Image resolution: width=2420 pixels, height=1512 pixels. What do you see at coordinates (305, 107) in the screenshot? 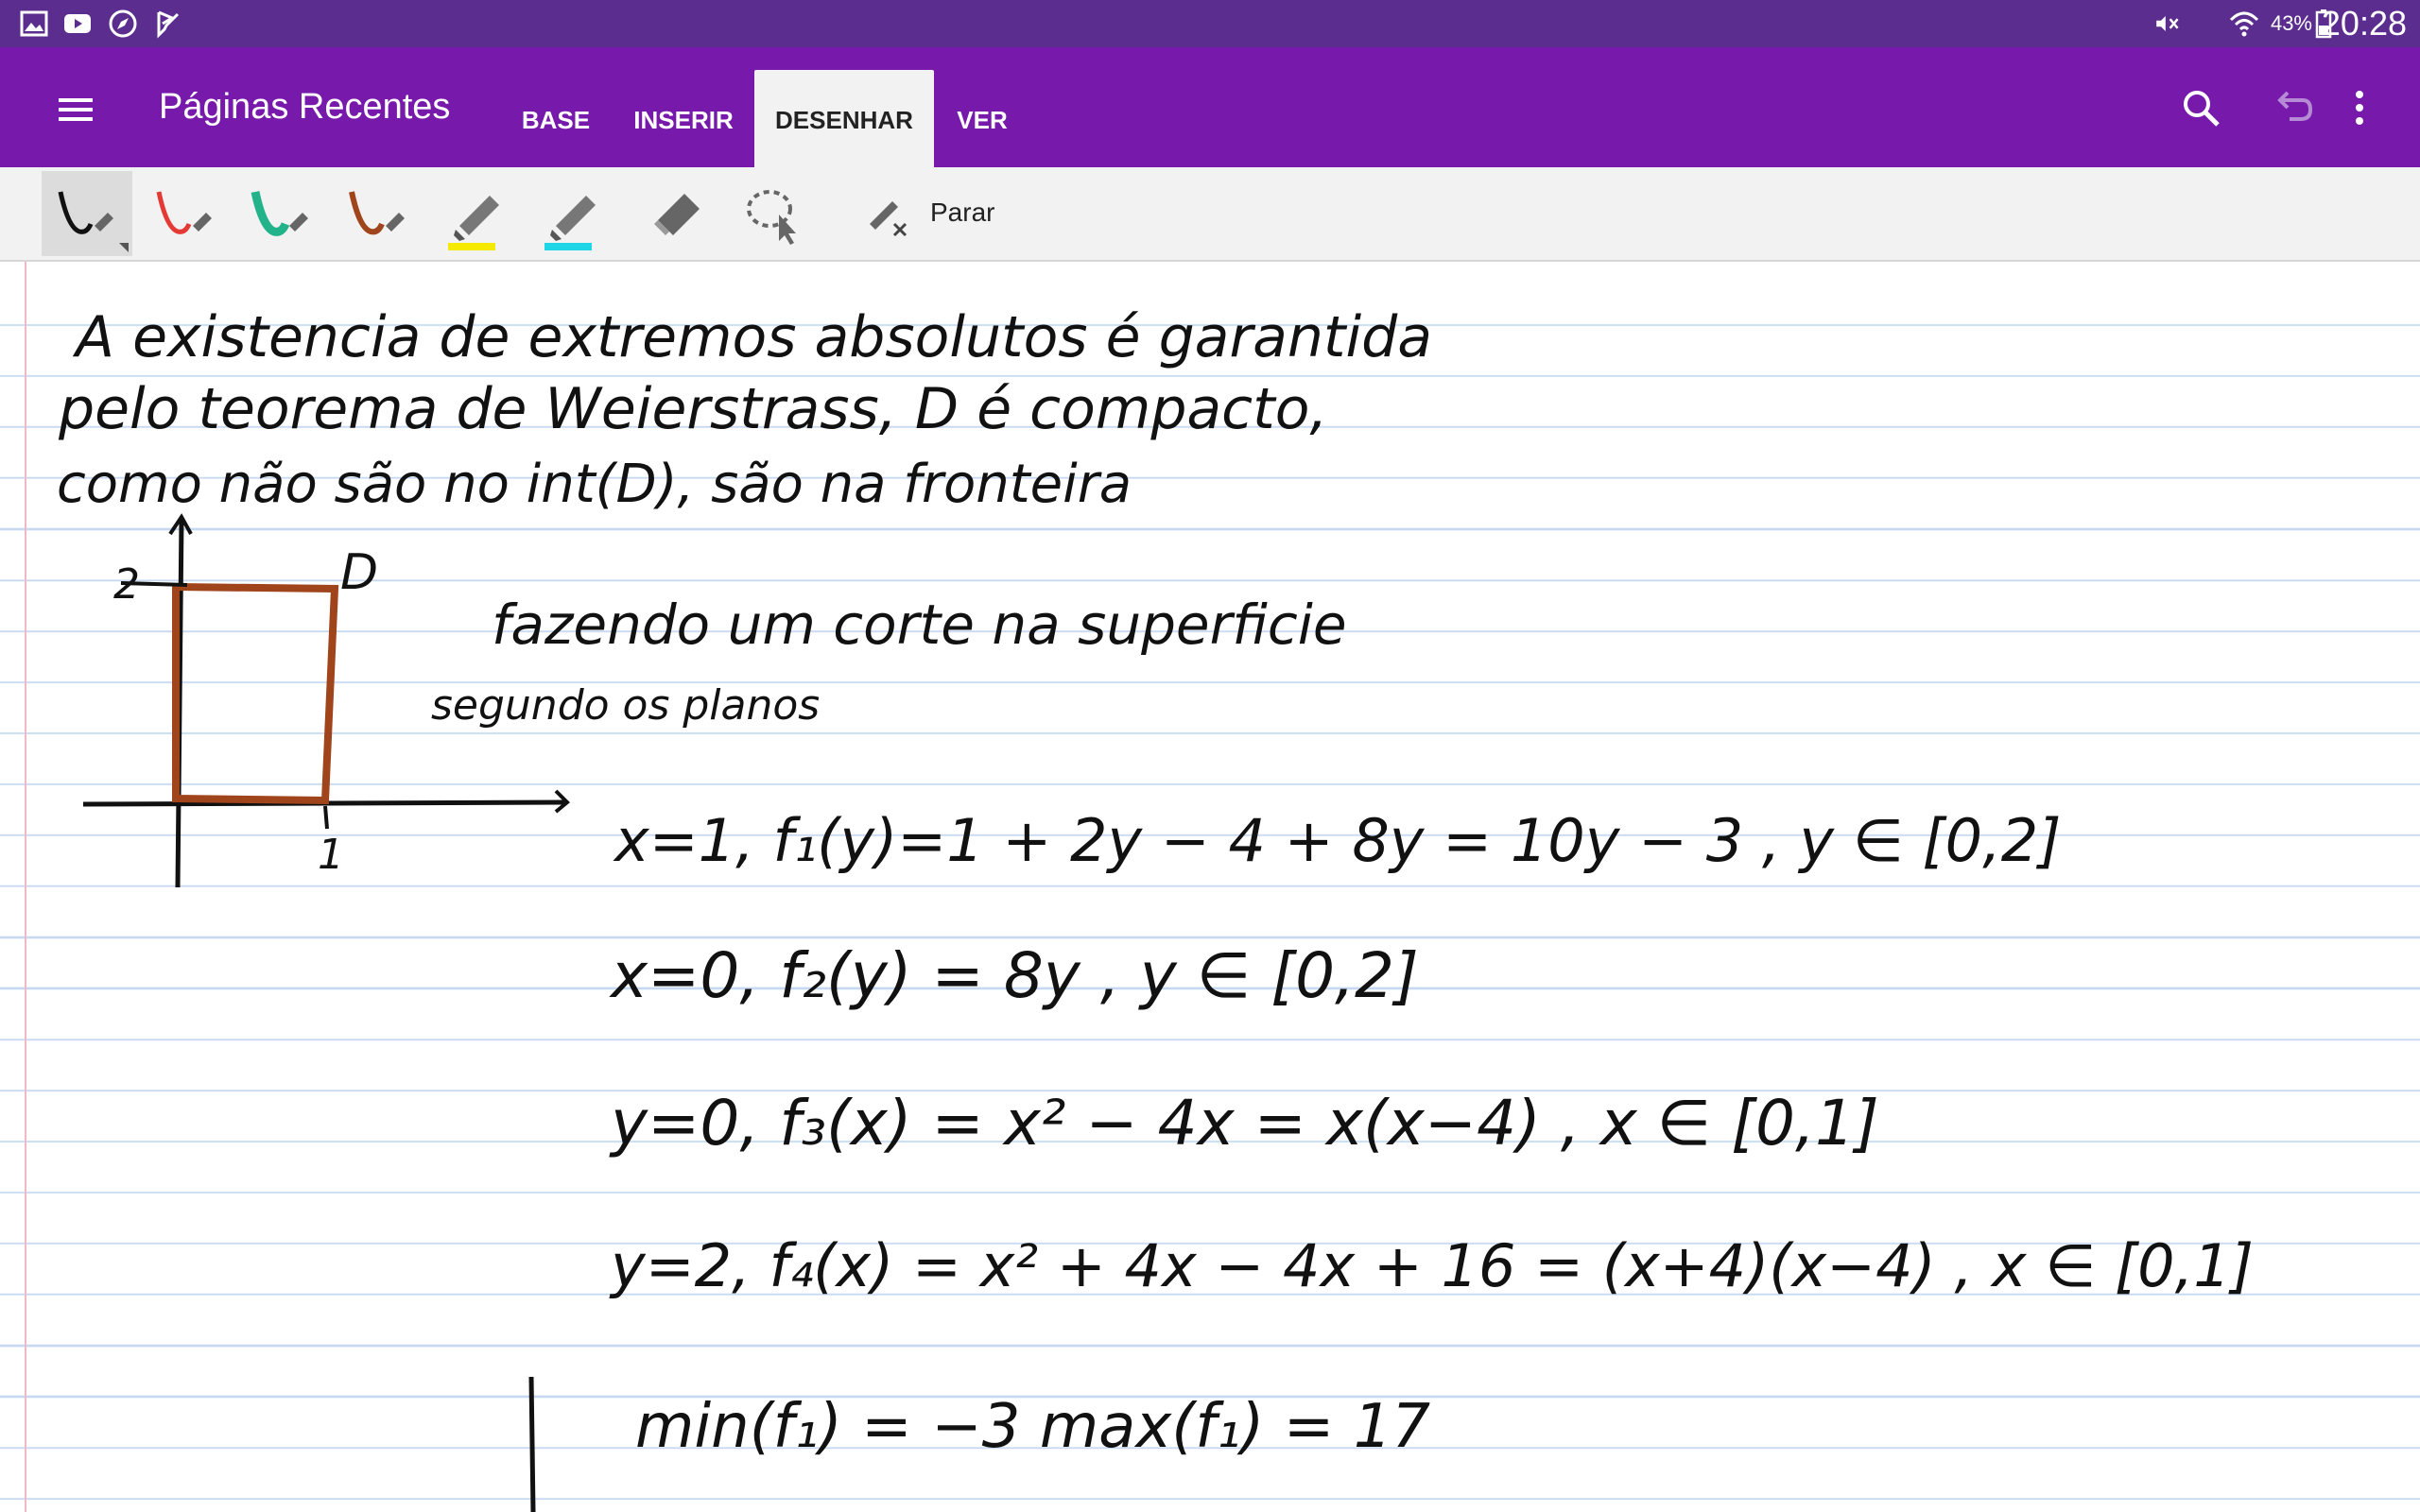
I see `page-title: Páginas Recentes` at bounding box center [305, 107].